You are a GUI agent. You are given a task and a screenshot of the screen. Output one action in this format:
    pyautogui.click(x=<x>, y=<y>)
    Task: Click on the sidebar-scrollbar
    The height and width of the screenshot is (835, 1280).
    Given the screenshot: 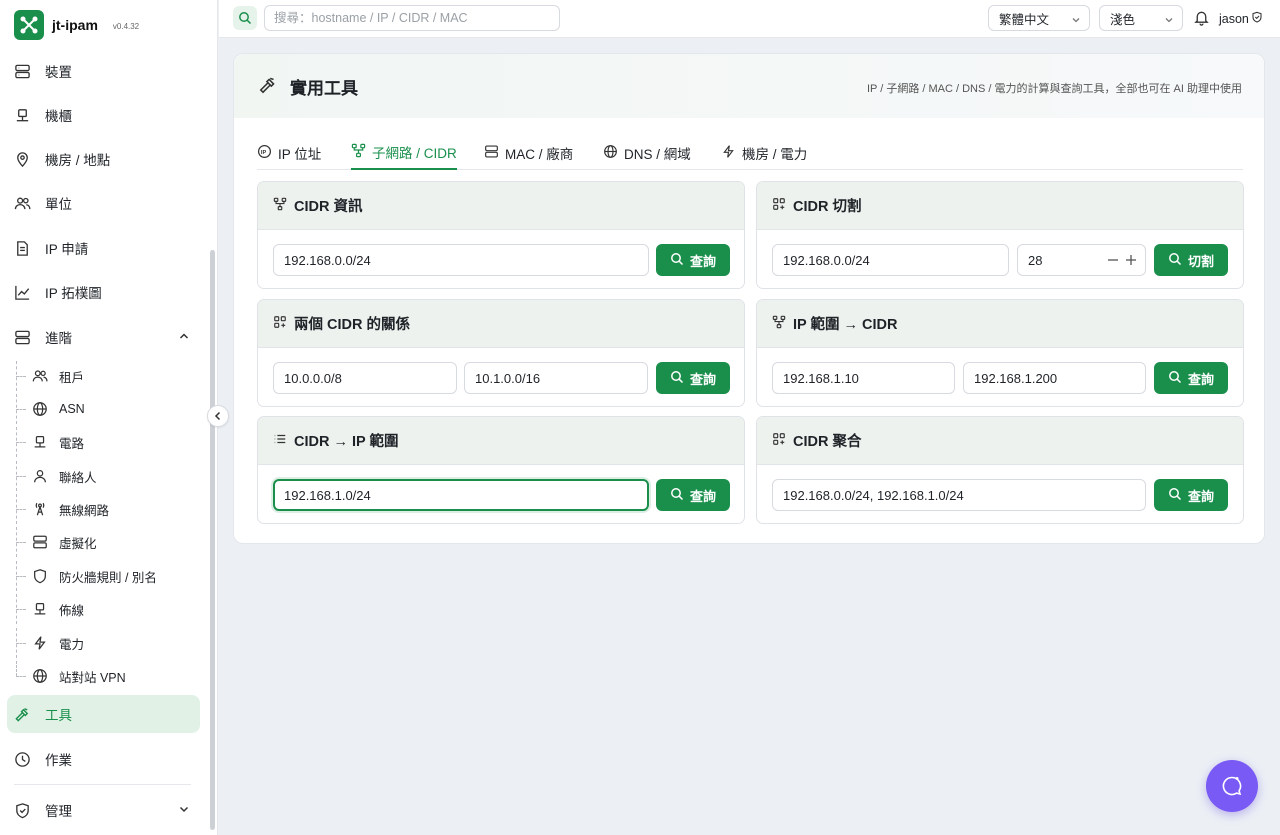 What is the action you would take?
    pyautogui.click(x=212, y=540)
    